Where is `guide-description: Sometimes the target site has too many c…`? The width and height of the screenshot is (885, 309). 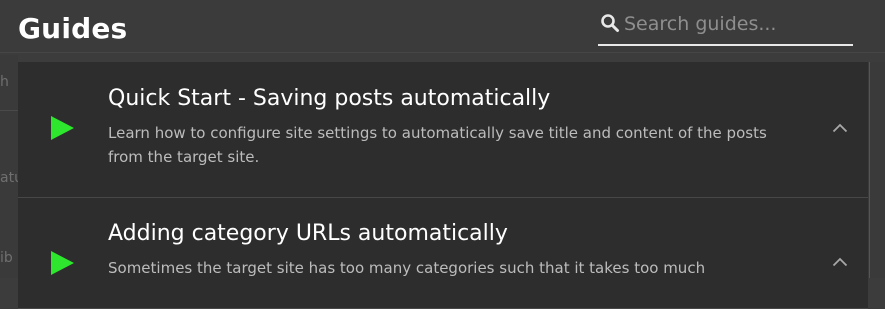 guide-description: Sometimes the target site has too many c… is located at coordinates (407, 268).